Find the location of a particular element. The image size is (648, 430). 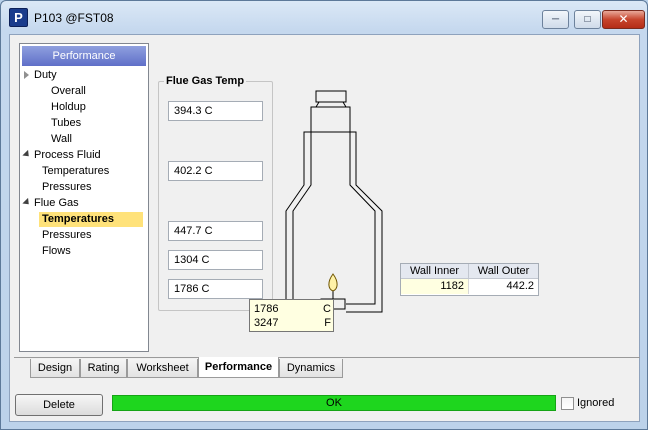

flue-gas-temp-stack: 394.3 C is located at coordinates (215, 111).